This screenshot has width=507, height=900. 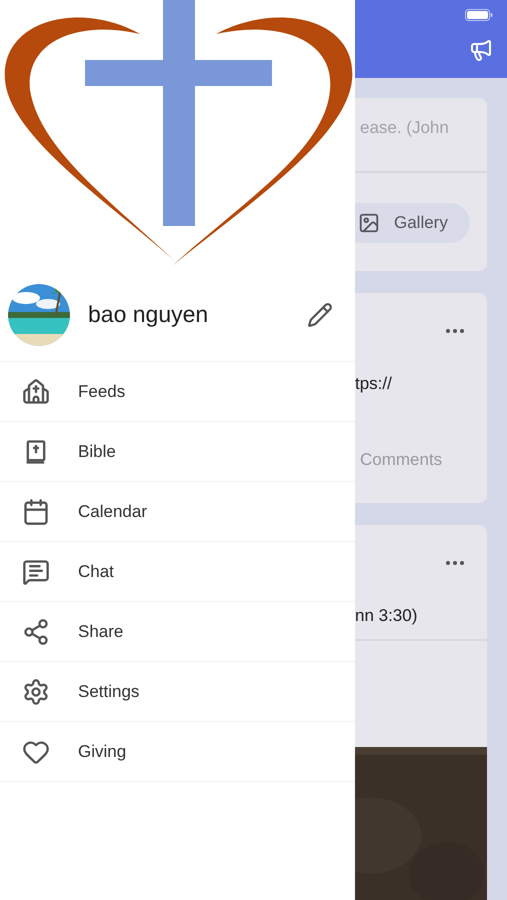 I want to click on menu-item: Giving, so click(x=177, y=752).